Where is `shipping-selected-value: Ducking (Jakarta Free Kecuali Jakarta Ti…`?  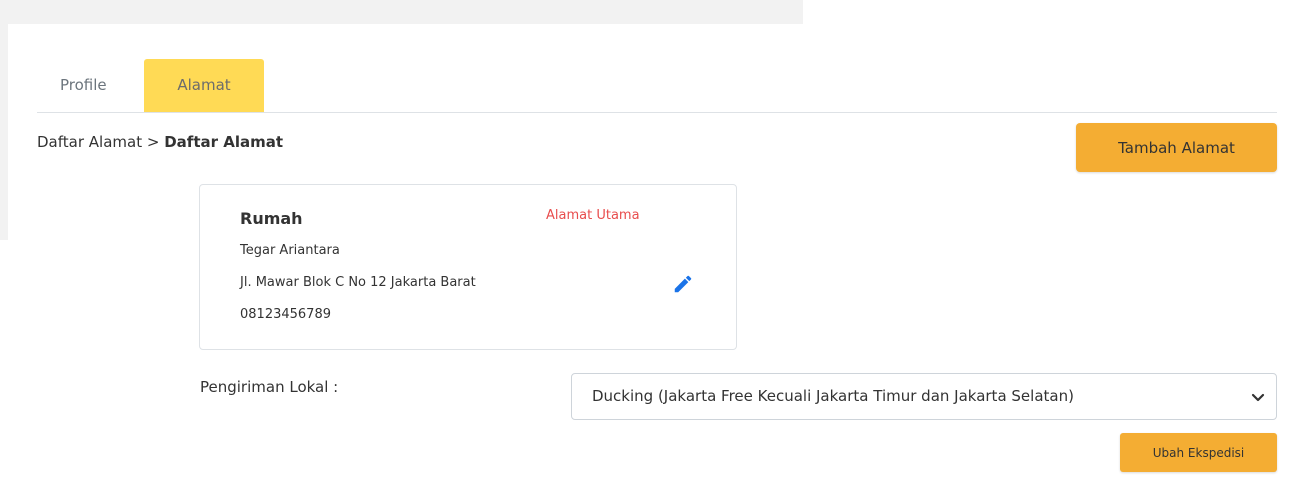
shipping-selected-value: Ducking (Jakarta Free Kecuali Jakarta Ti… is located at coordinates (833, 396).